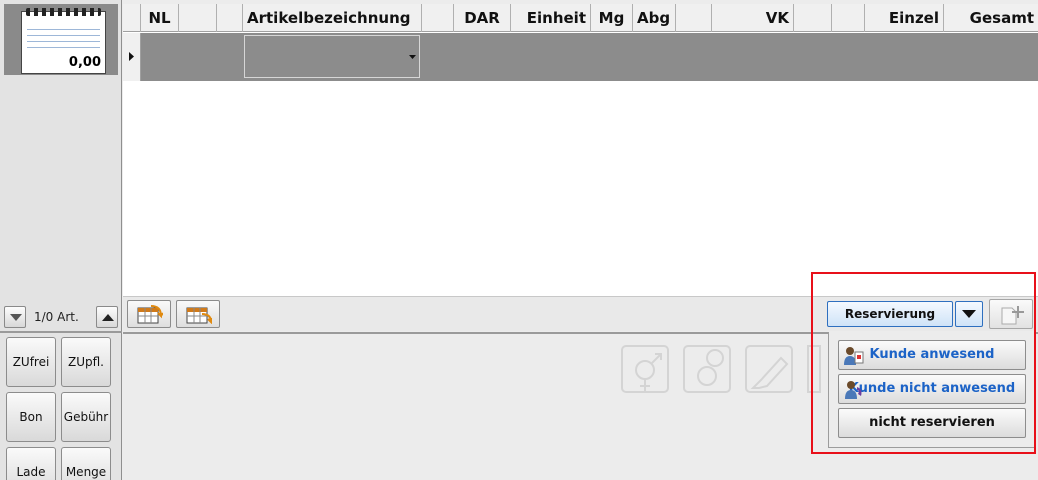 The height and width of the screenshot is (480, 1038). I want to click on customer-present-label: Kunde anwesend, so click(932, 354).